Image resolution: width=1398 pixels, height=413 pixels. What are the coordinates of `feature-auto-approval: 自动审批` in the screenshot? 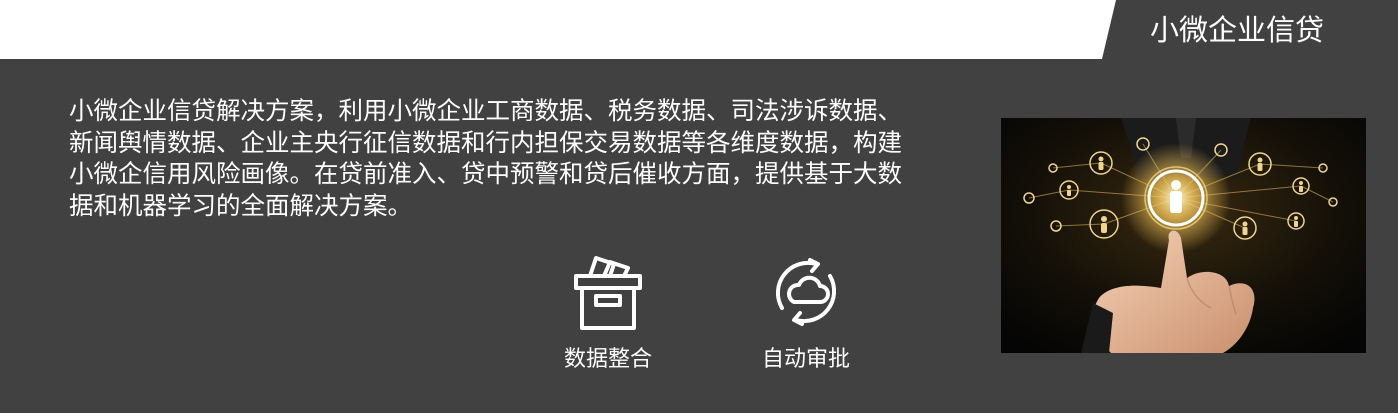 It's located at (806, 312).